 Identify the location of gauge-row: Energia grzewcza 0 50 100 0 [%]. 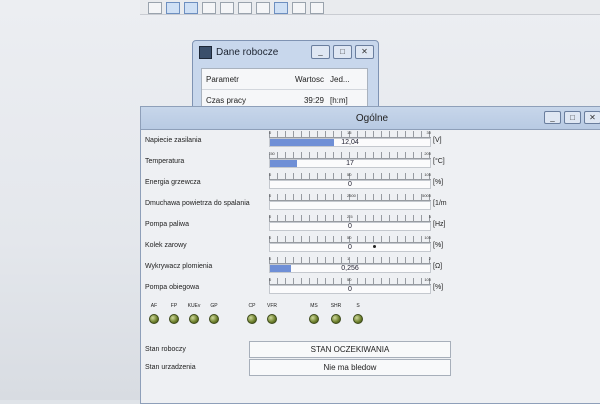
(370, 182).